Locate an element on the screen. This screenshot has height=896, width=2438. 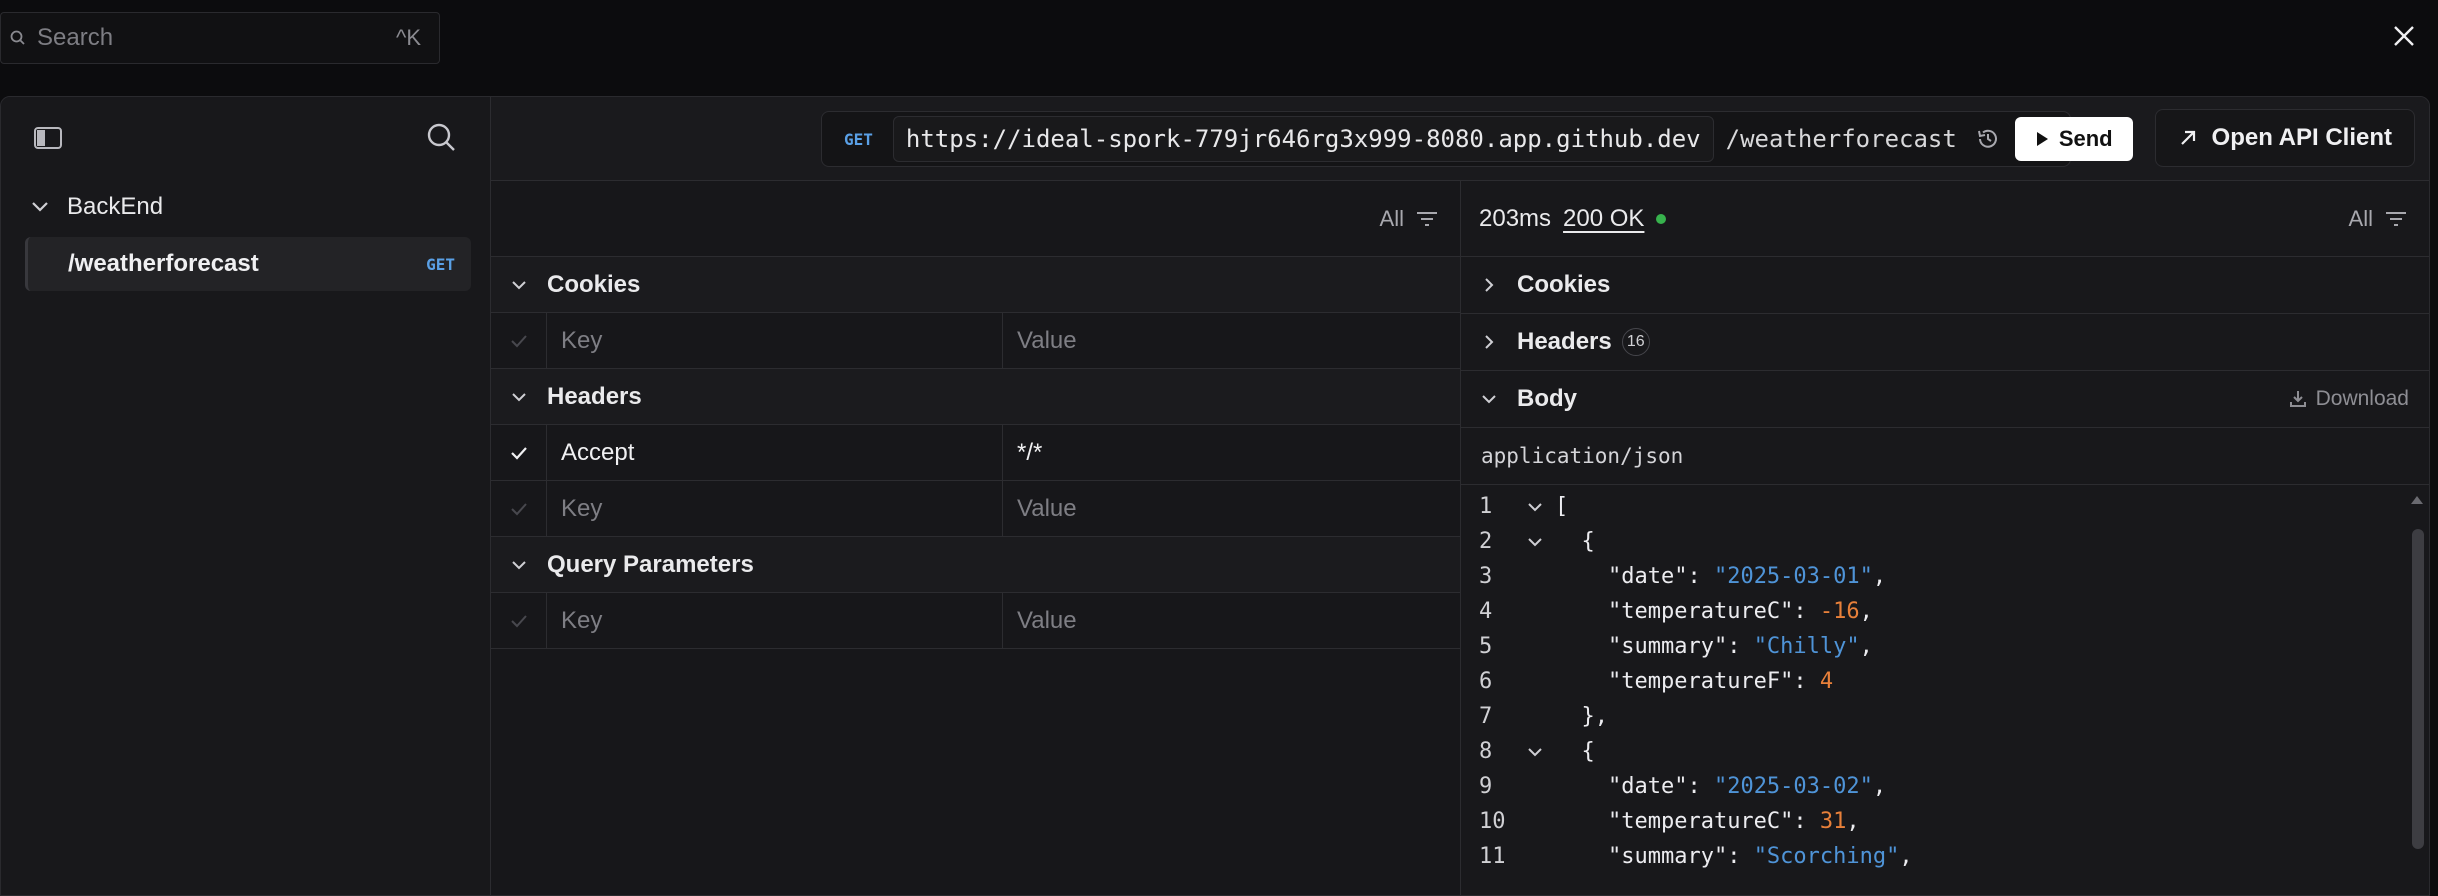
header-row-empty: Key Value is located at coordinates (975, 509).